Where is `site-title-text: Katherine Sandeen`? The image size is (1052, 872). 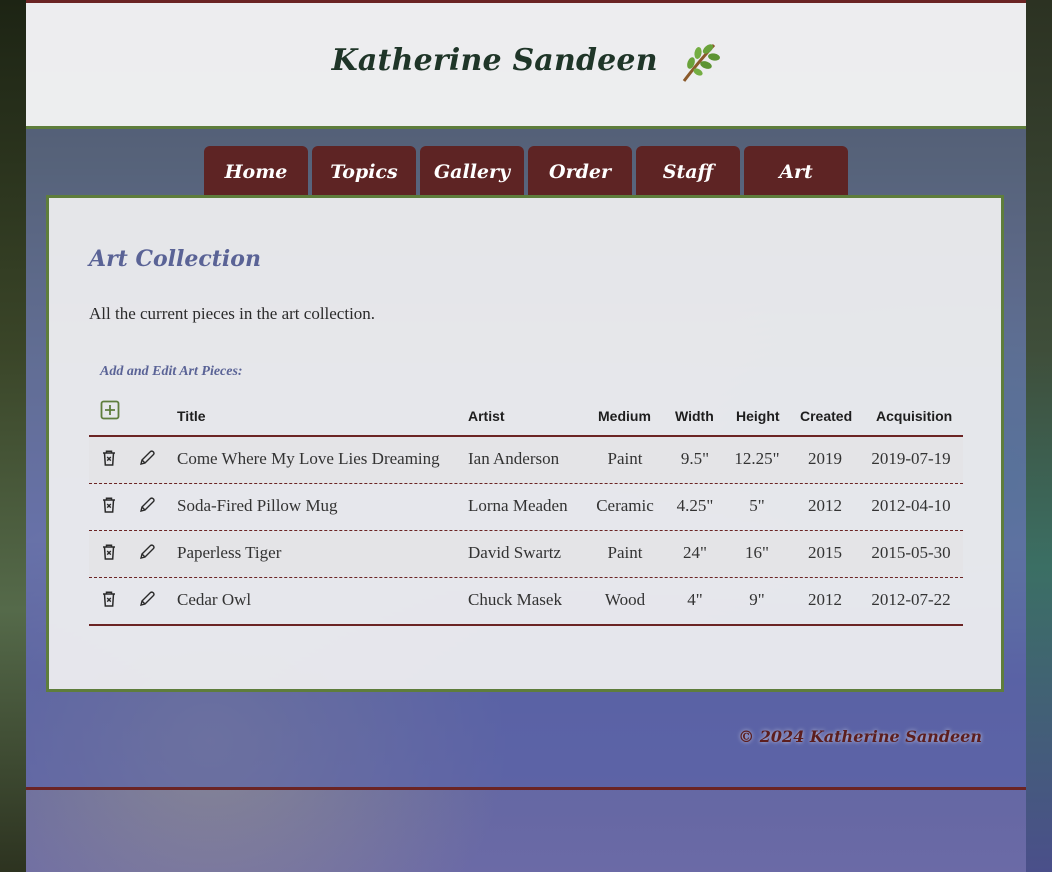
site-title-text: Katherine Sandeen is located at coordinates (494, 60).